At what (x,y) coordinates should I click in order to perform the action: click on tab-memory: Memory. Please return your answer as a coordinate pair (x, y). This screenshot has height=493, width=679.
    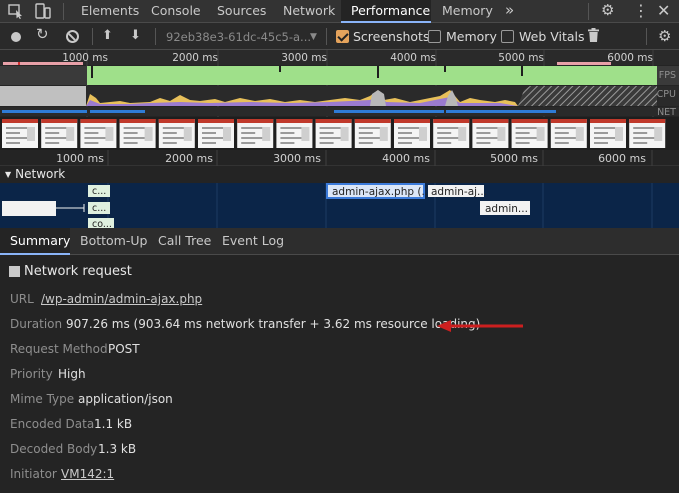
    Looking at the image, I should click on (467, 11).